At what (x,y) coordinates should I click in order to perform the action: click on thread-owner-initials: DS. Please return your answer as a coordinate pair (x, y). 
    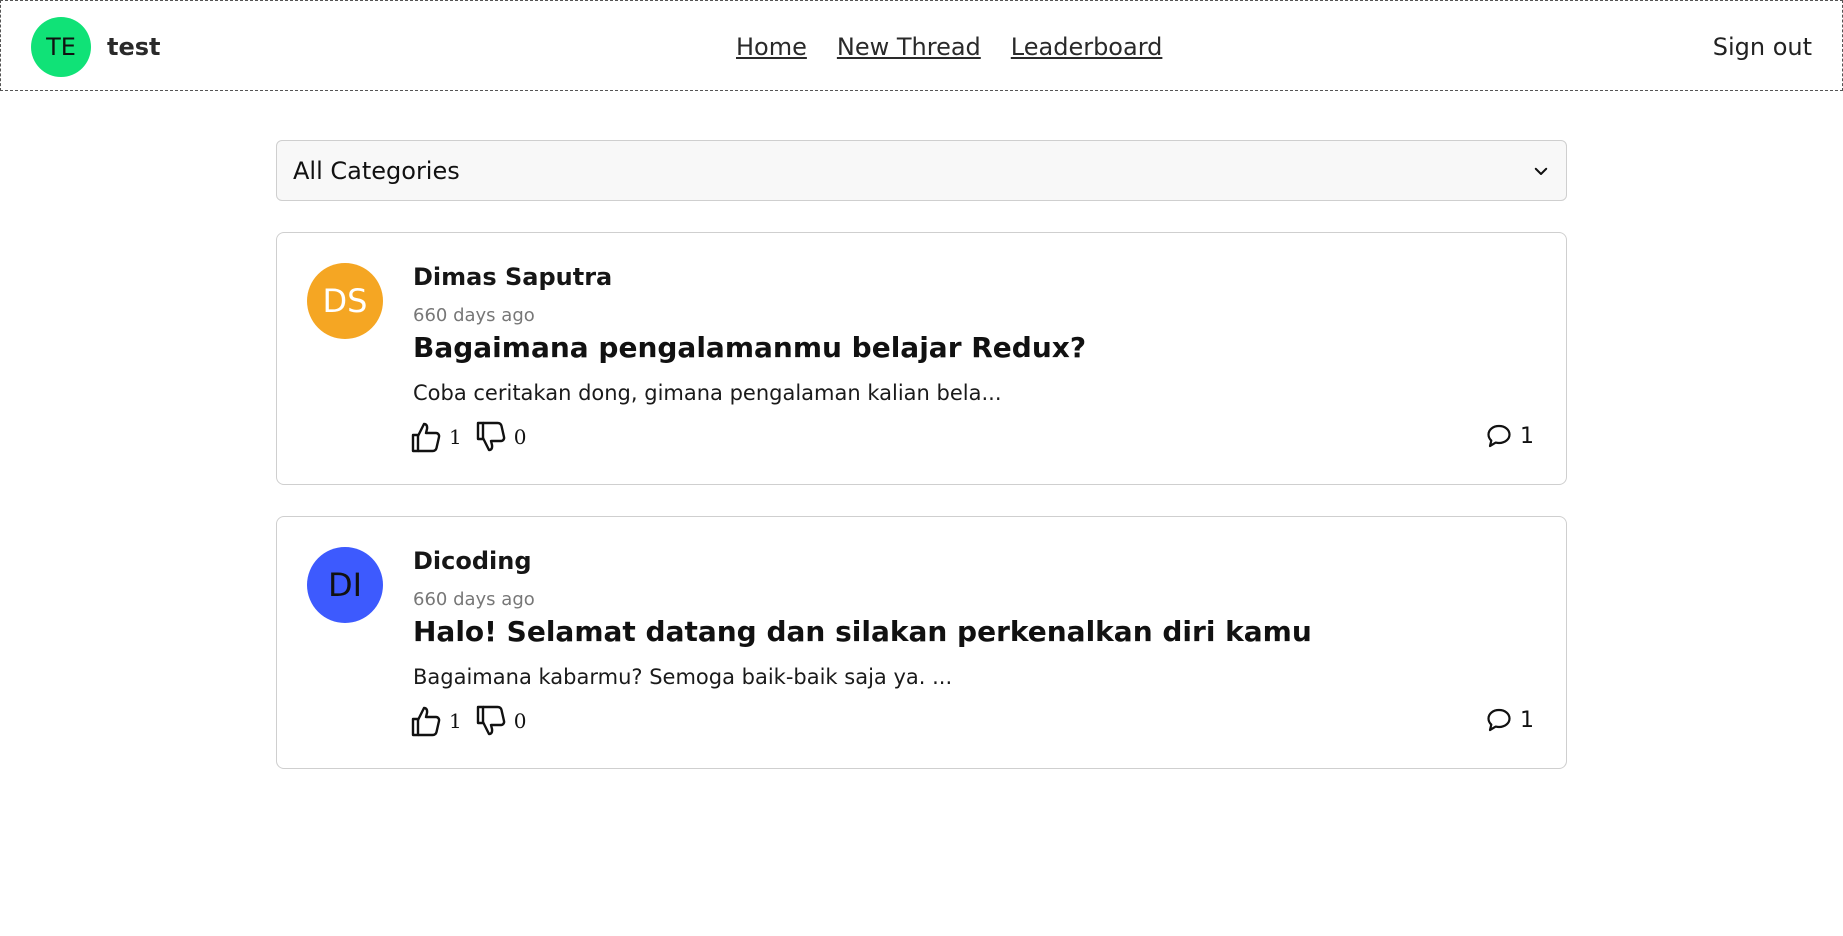
    Looking at the image, I should click on (345, 301).